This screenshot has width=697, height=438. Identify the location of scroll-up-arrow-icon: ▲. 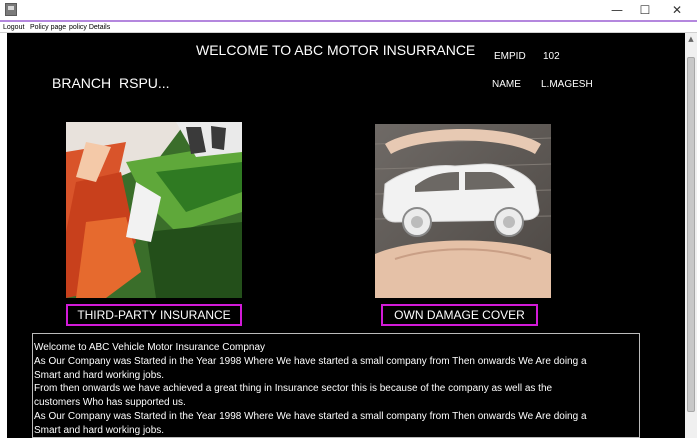
(691, 39).